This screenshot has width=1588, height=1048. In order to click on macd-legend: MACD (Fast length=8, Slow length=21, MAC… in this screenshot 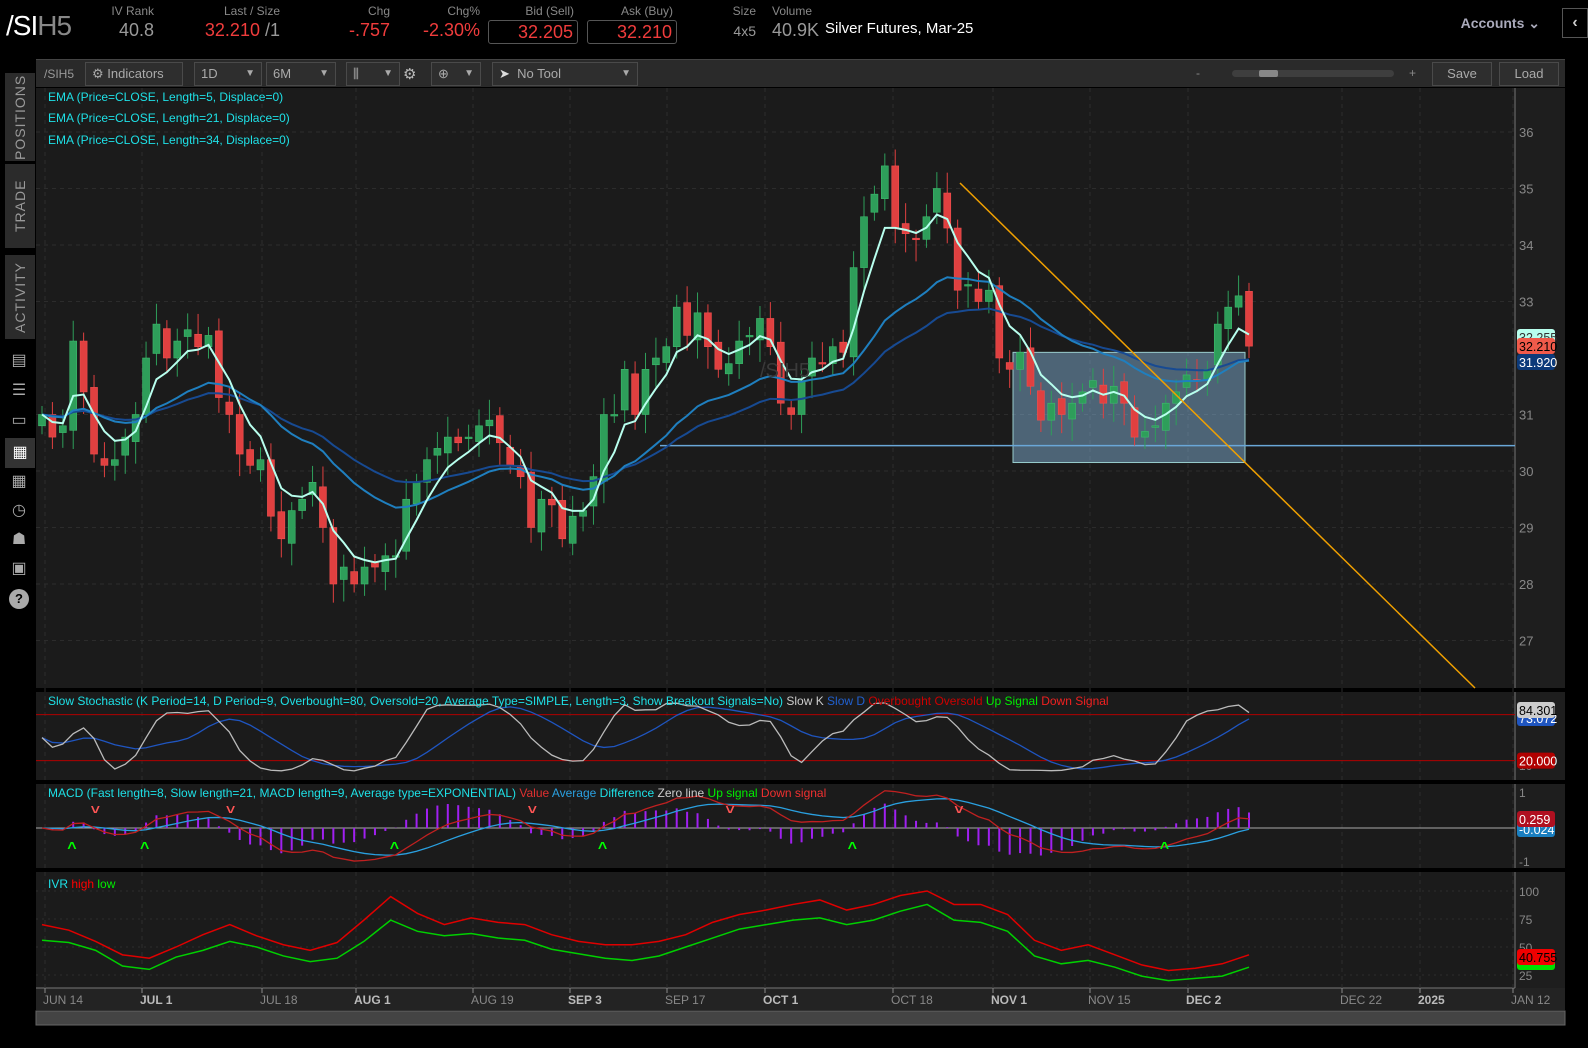, I will do `click(437, 793)`.